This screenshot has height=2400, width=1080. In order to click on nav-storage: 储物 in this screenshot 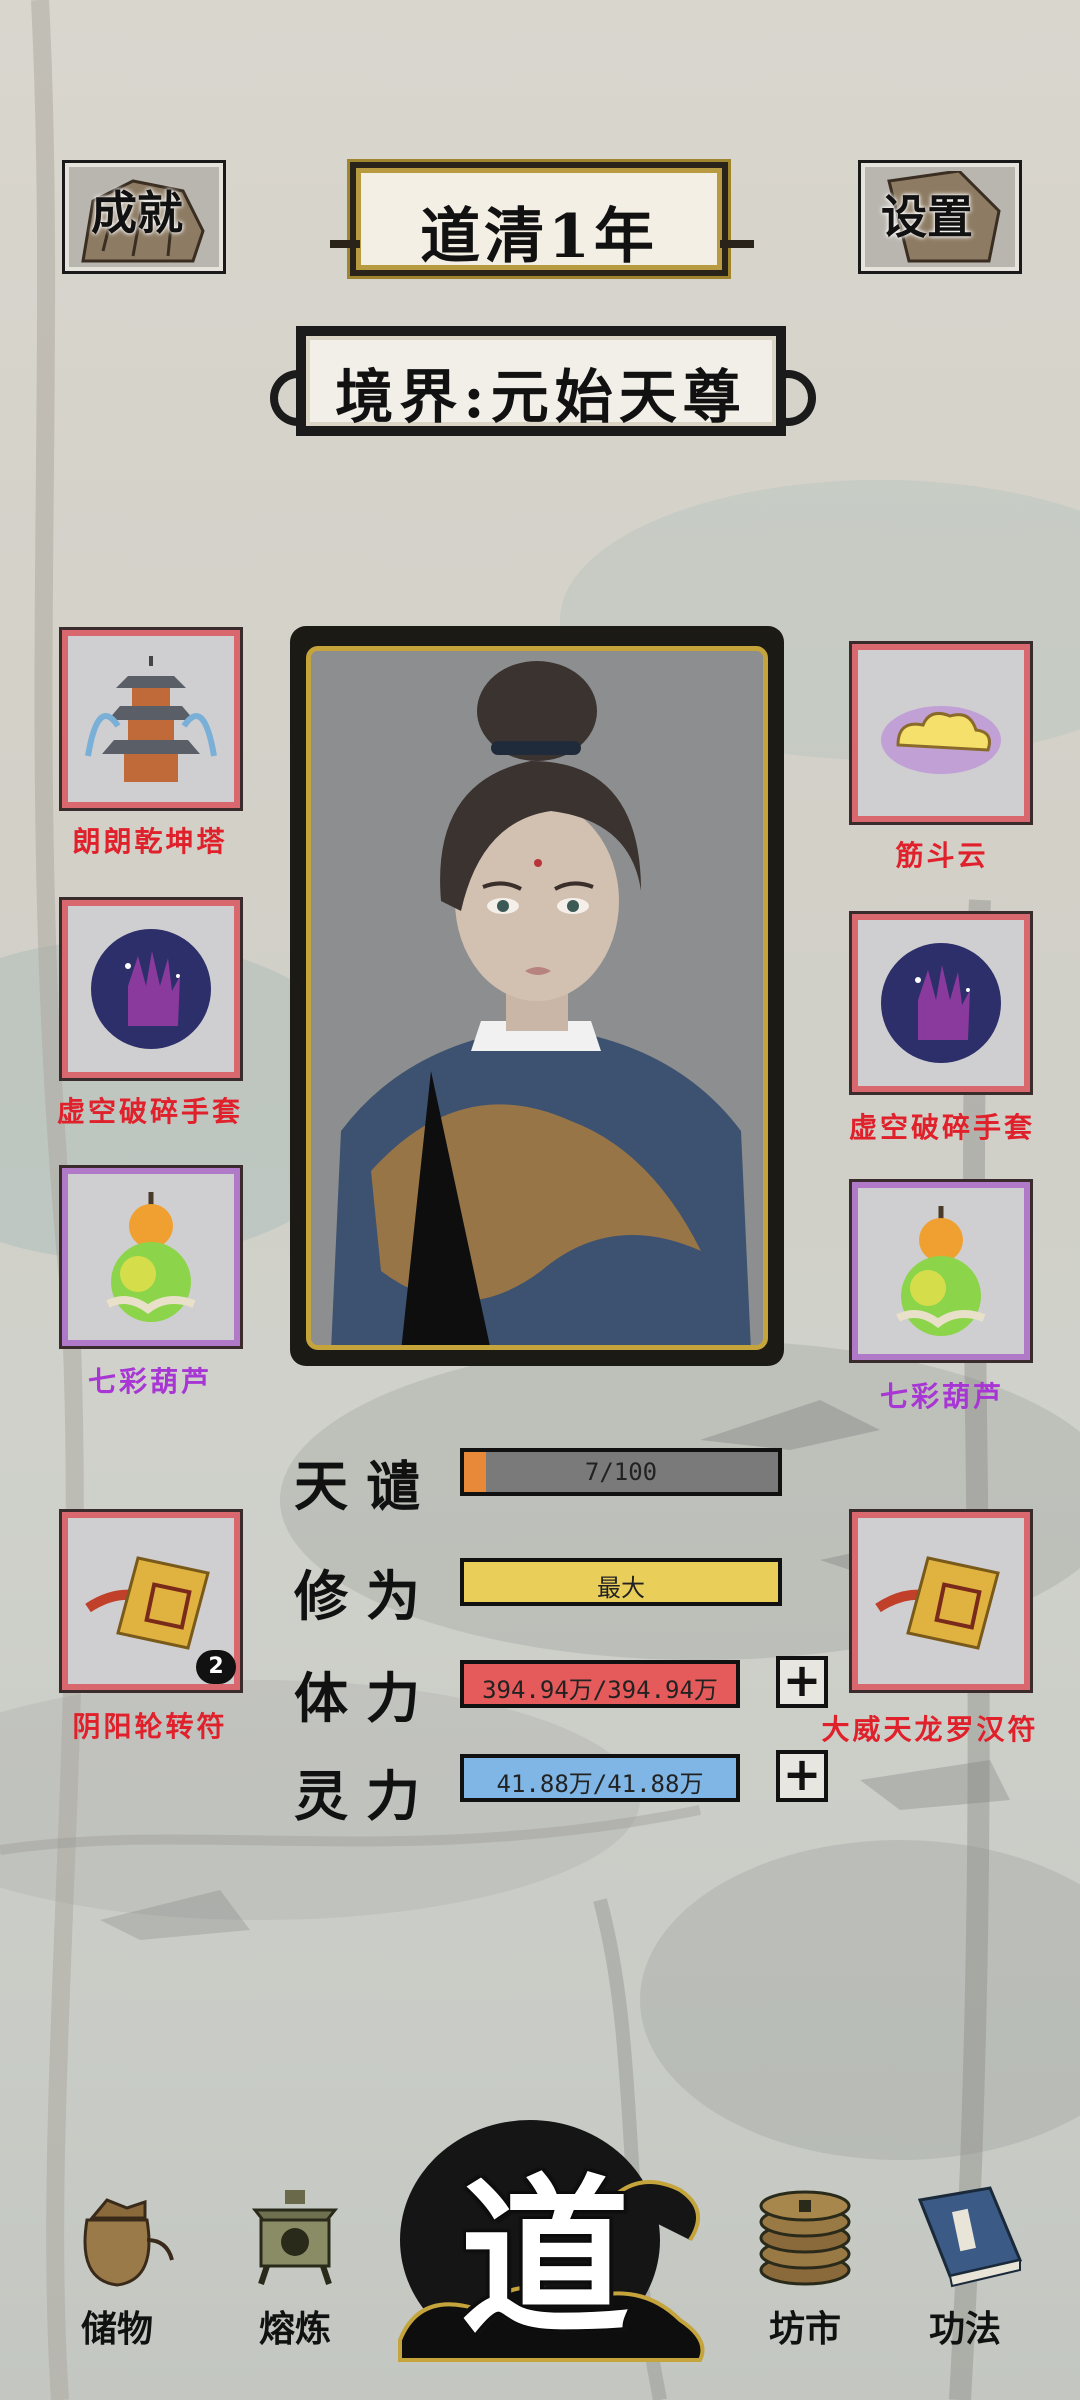, I will do `click(117, 2266)`.